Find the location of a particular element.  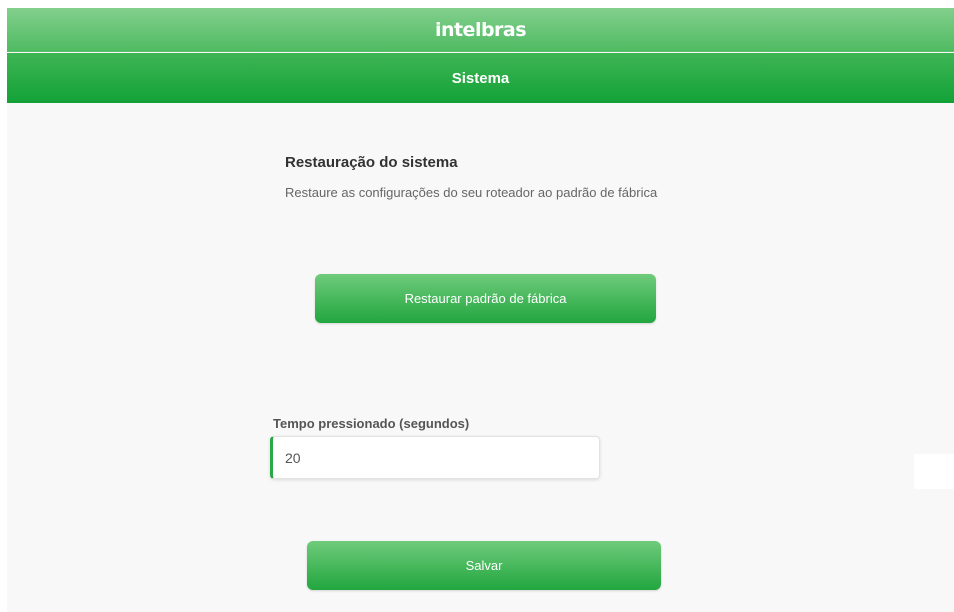

section-title: Restauração do sistema is located at coordinates (371, 162).